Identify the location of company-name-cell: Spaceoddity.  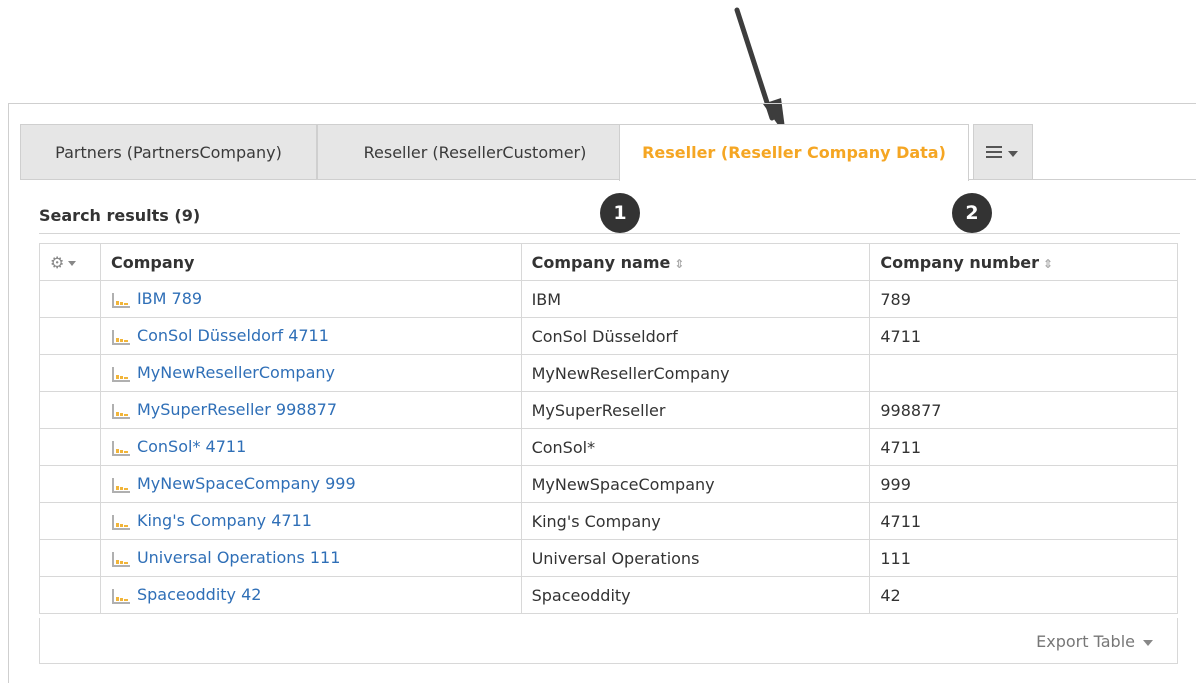
(695, 595).